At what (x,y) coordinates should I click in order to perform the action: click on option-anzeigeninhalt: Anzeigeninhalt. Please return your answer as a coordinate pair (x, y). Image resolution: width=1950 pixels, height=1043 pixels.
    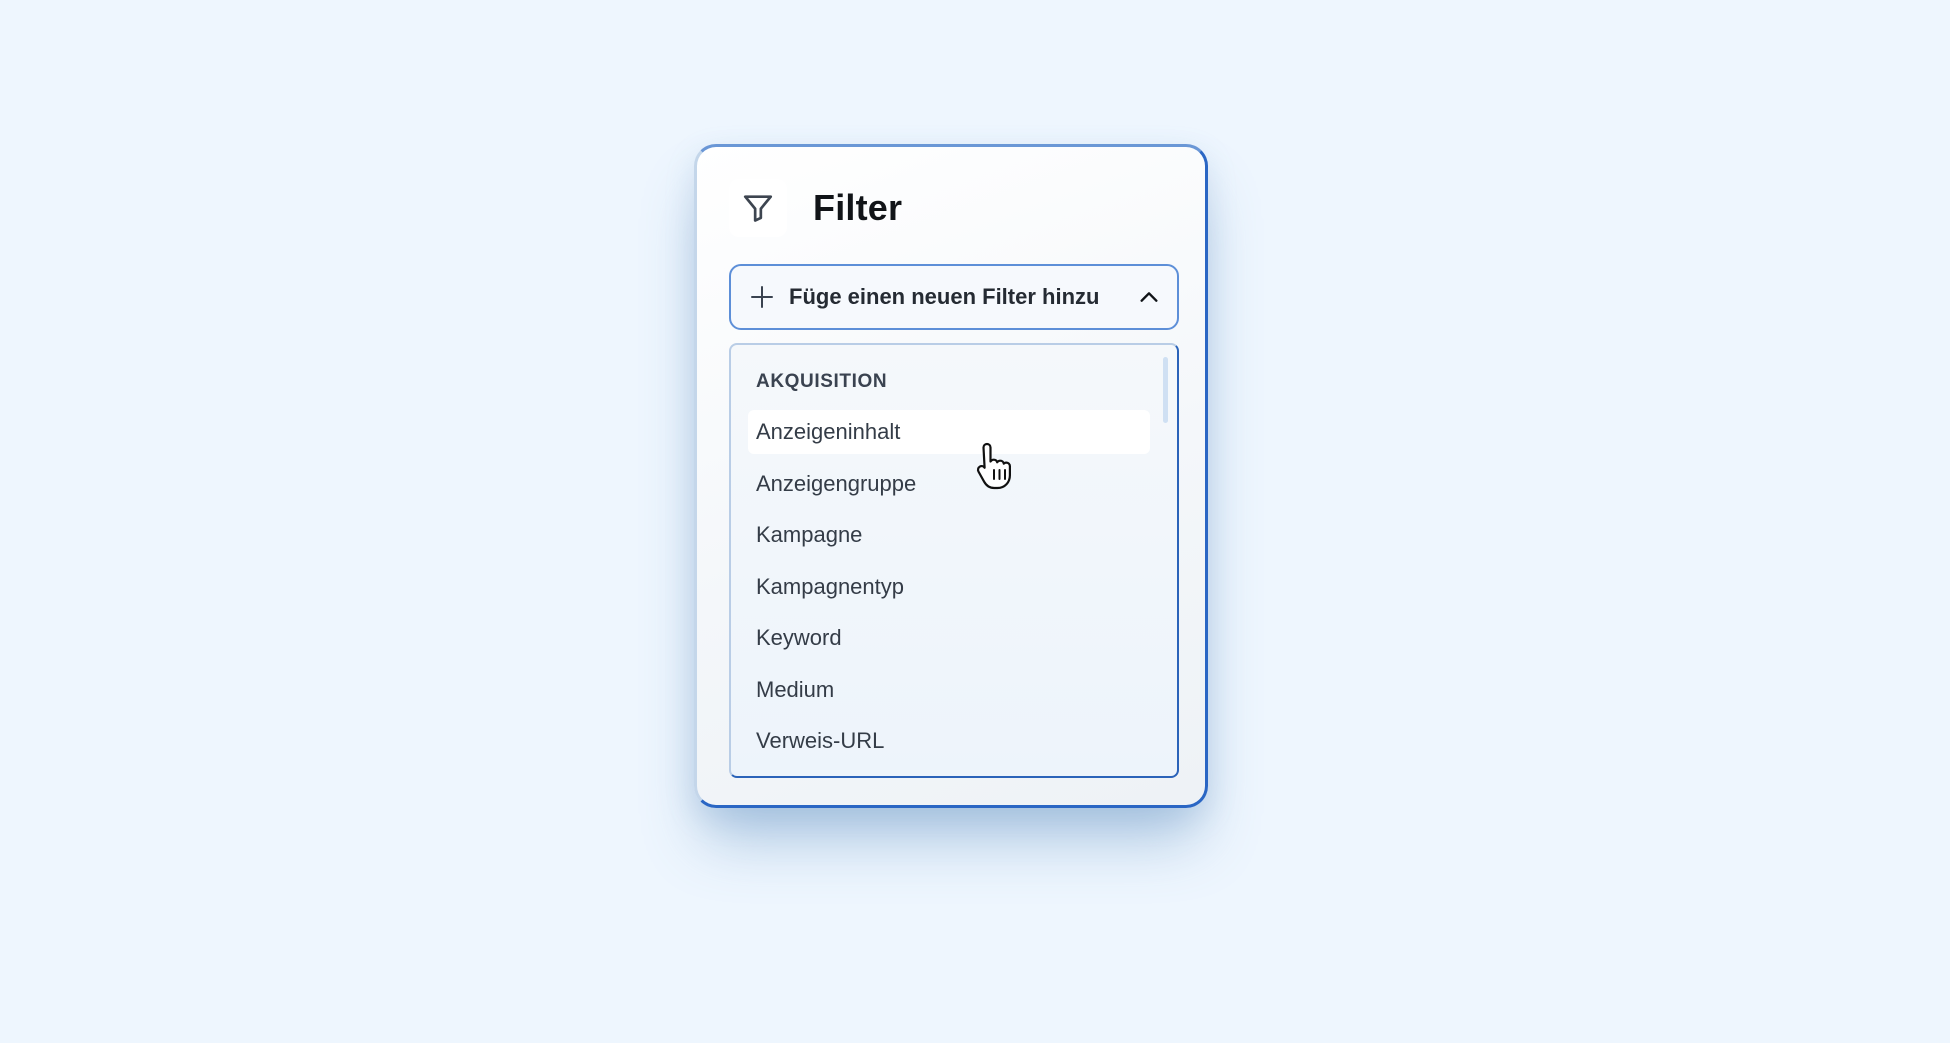
    Looking at the image, I should click on (949, 432).